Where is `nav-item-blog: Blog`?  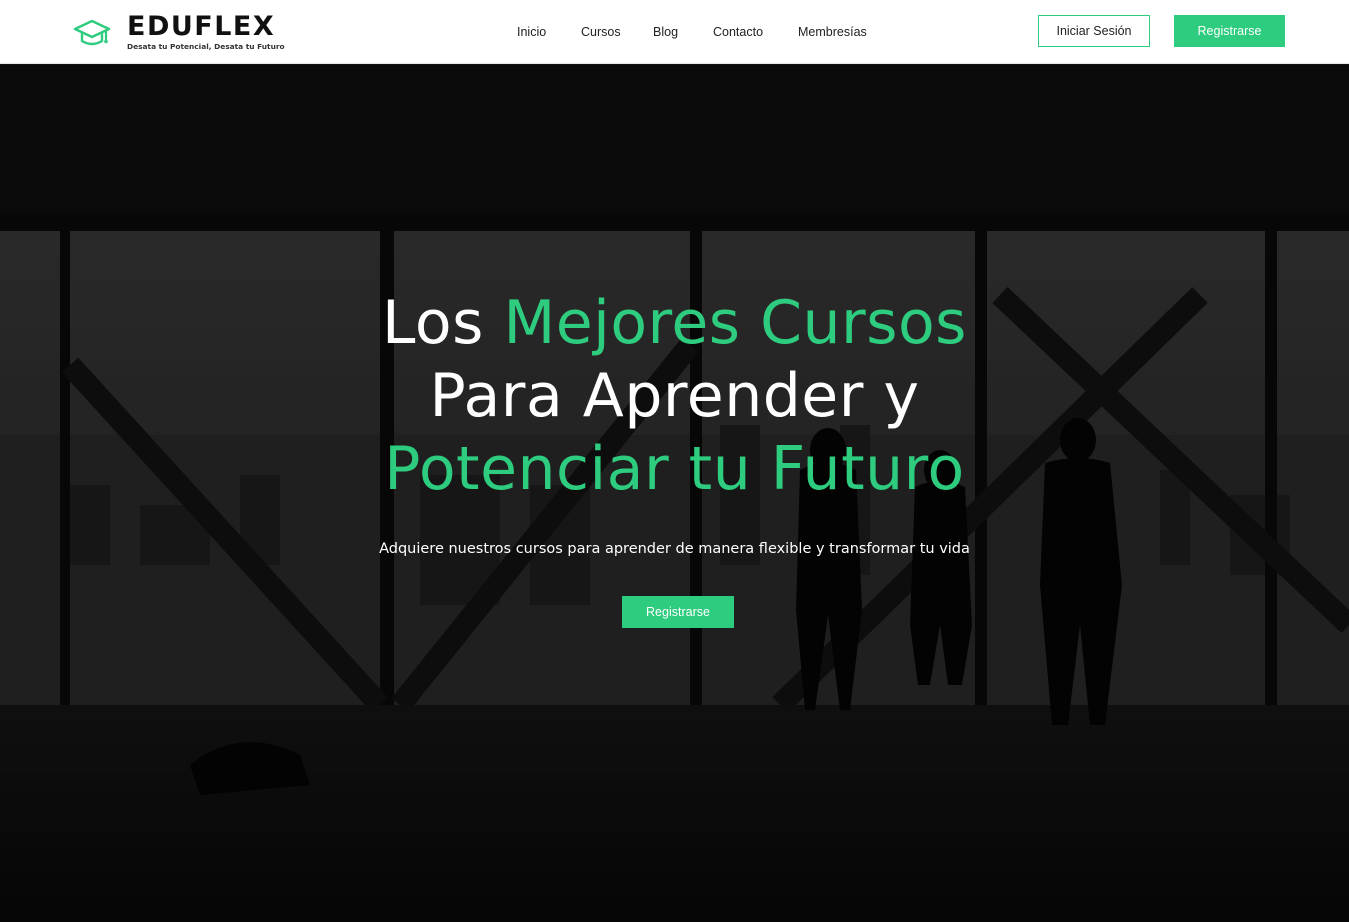
nav-item-blog: Blog is located at coordinates (665, 32).